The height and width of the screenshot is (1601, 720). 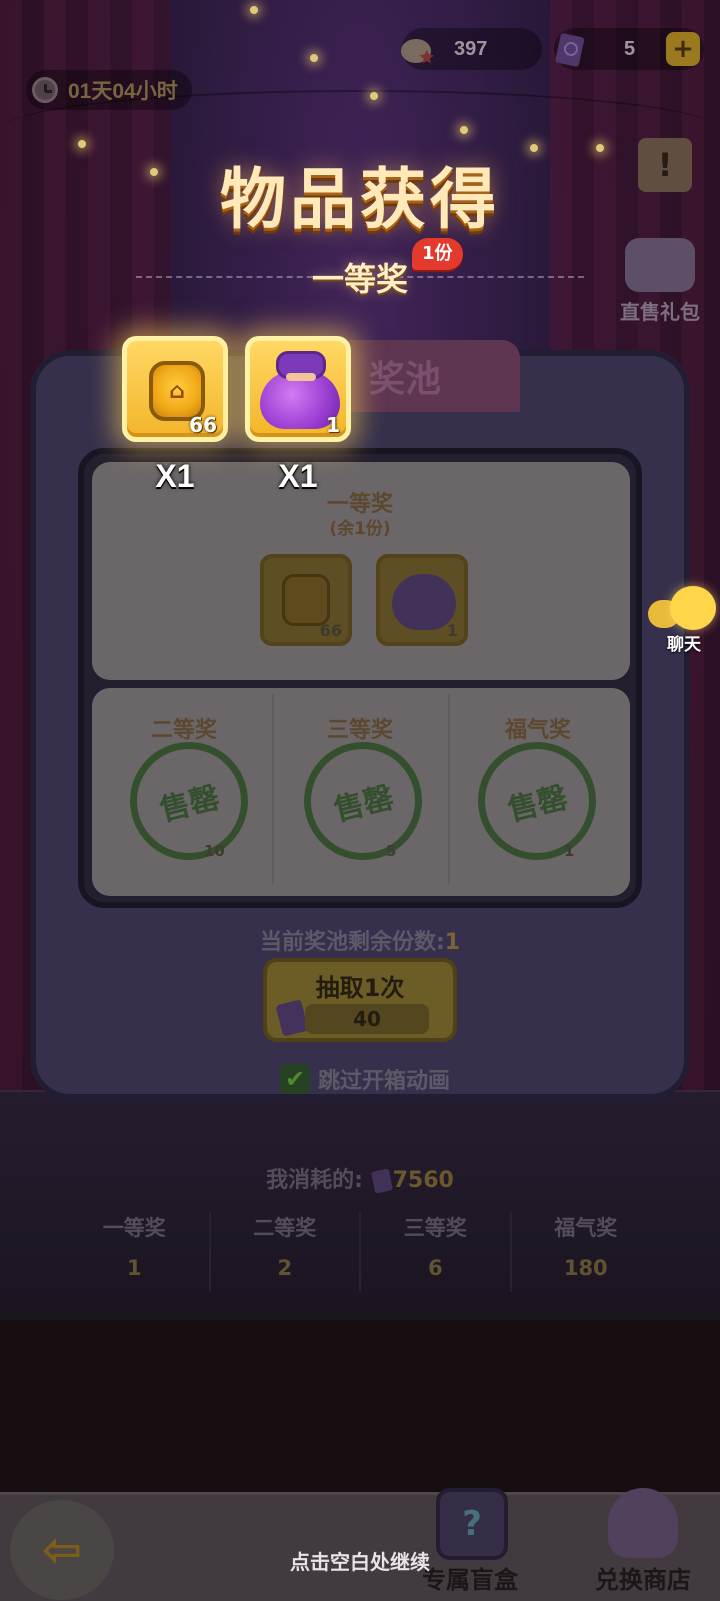 What do you see at coordinates (693, 608) in the screenshot?
I see `smiley-chat-icon` at bounding box center [693, 608].